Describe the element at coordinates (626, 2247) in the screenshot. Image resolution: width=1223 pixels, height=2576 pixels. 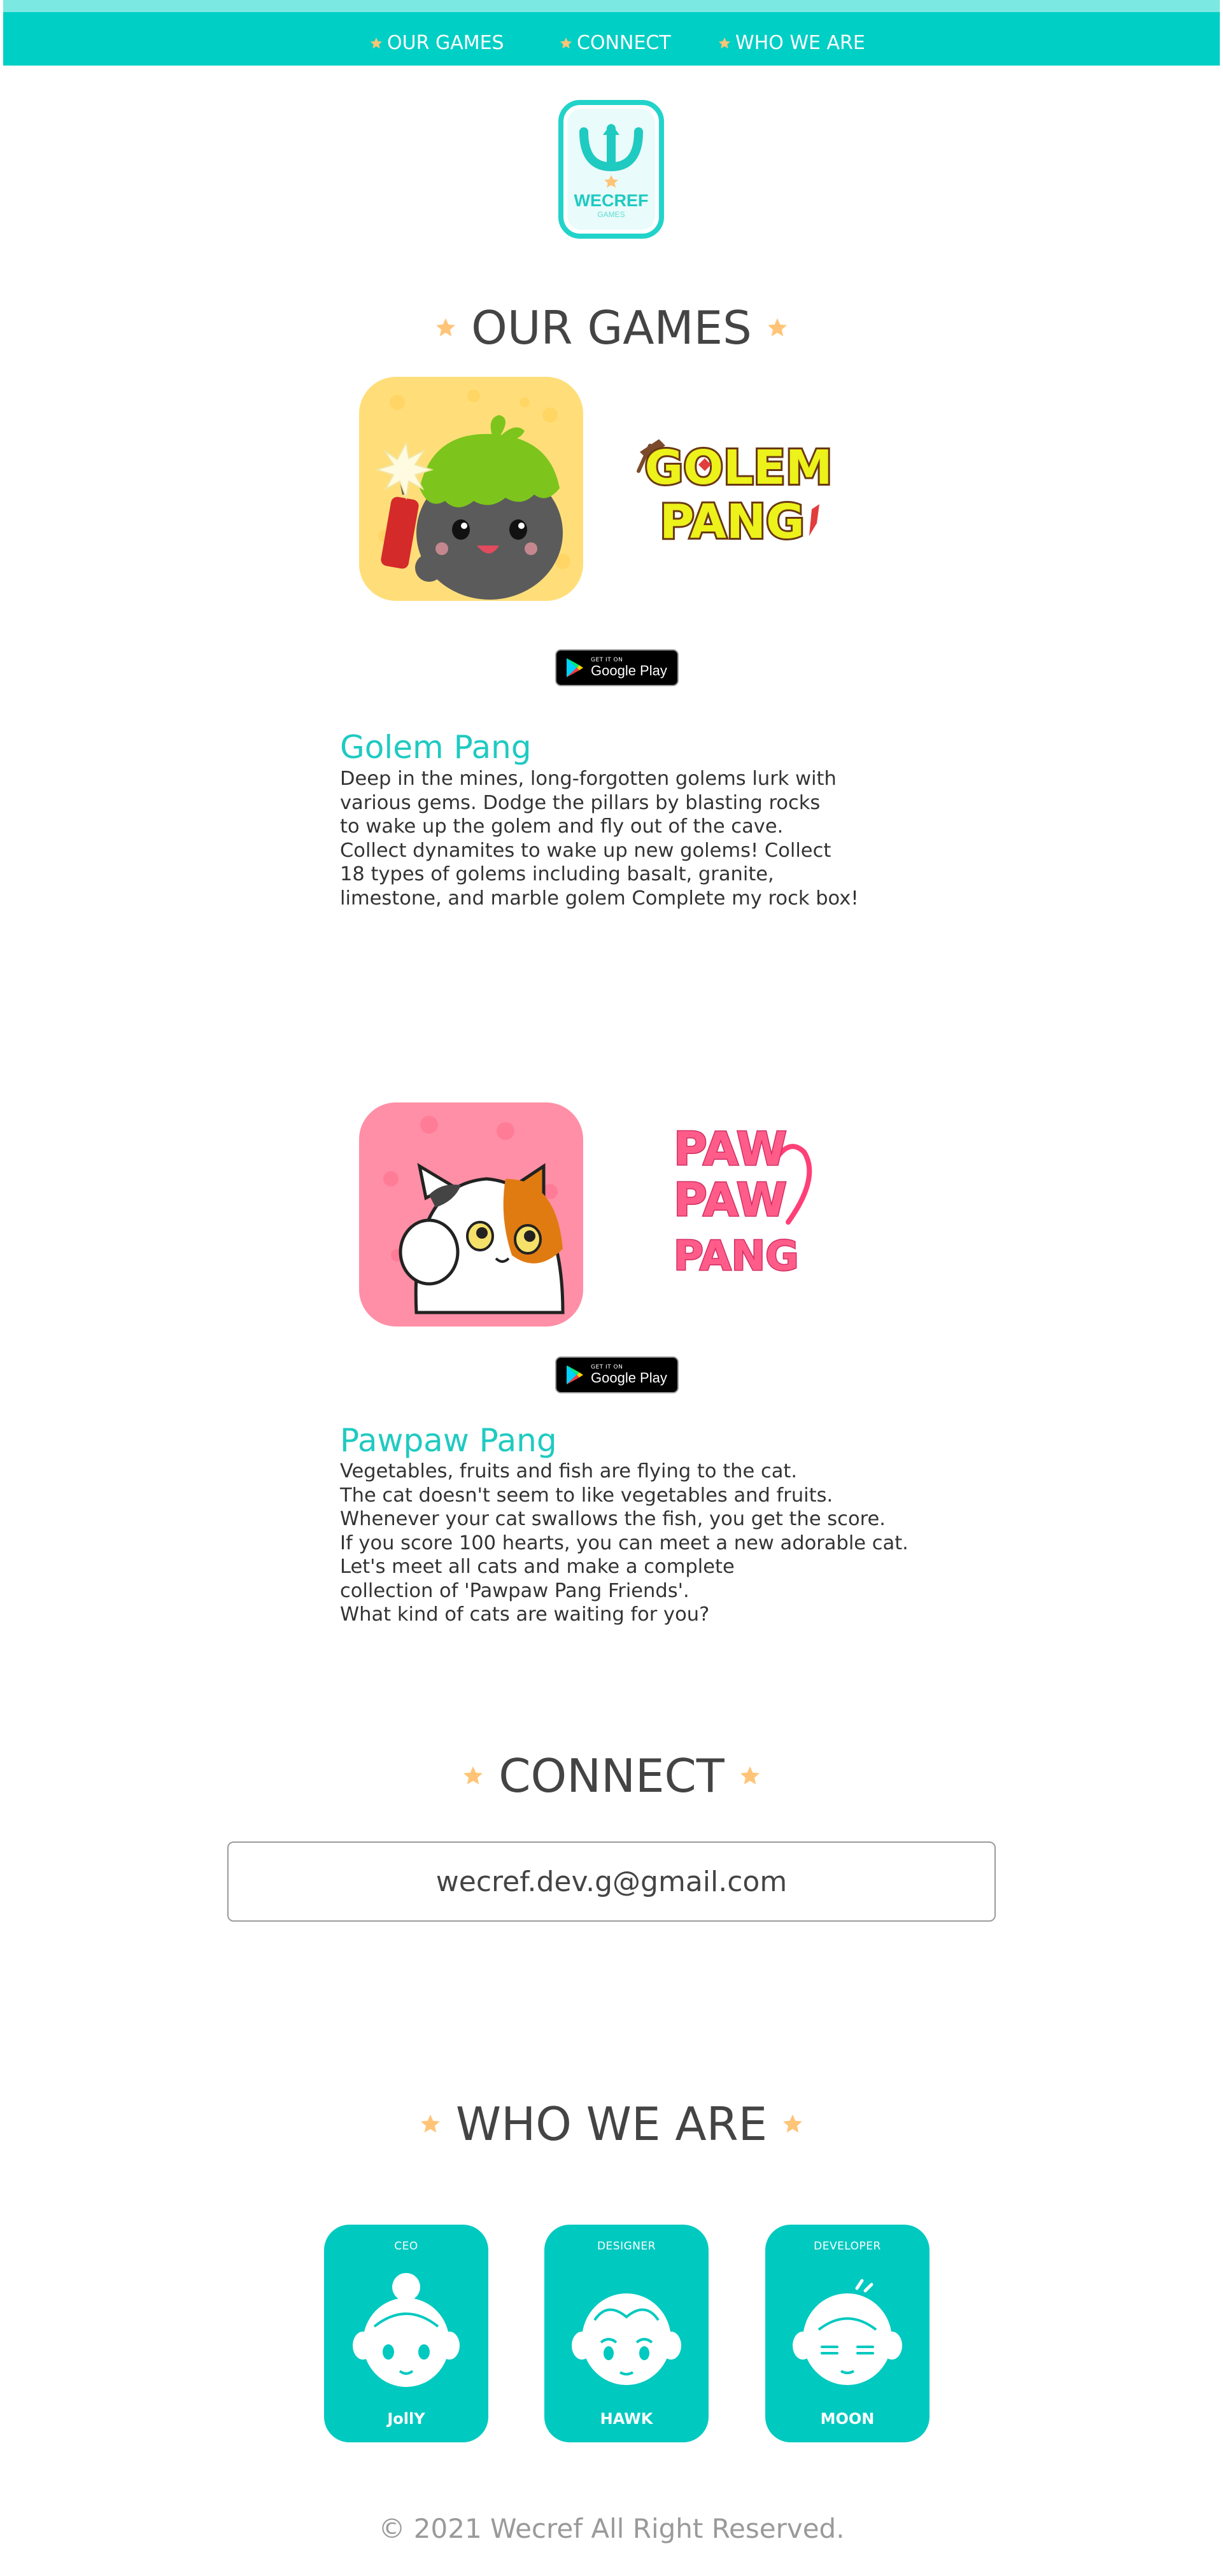
I see `team-role: DESIGNER` at that location.